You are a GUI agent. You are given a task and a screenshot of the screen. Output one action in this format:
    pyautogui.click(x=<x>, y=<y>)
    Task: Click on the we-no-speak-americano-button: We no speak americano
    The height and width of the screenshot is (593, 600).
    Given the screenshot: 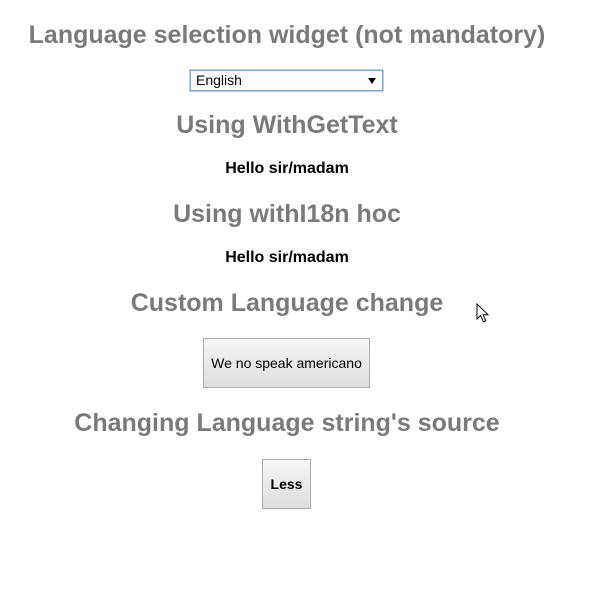 What is the action you would take?
    pyautogui.click(x=286, y=363)
    